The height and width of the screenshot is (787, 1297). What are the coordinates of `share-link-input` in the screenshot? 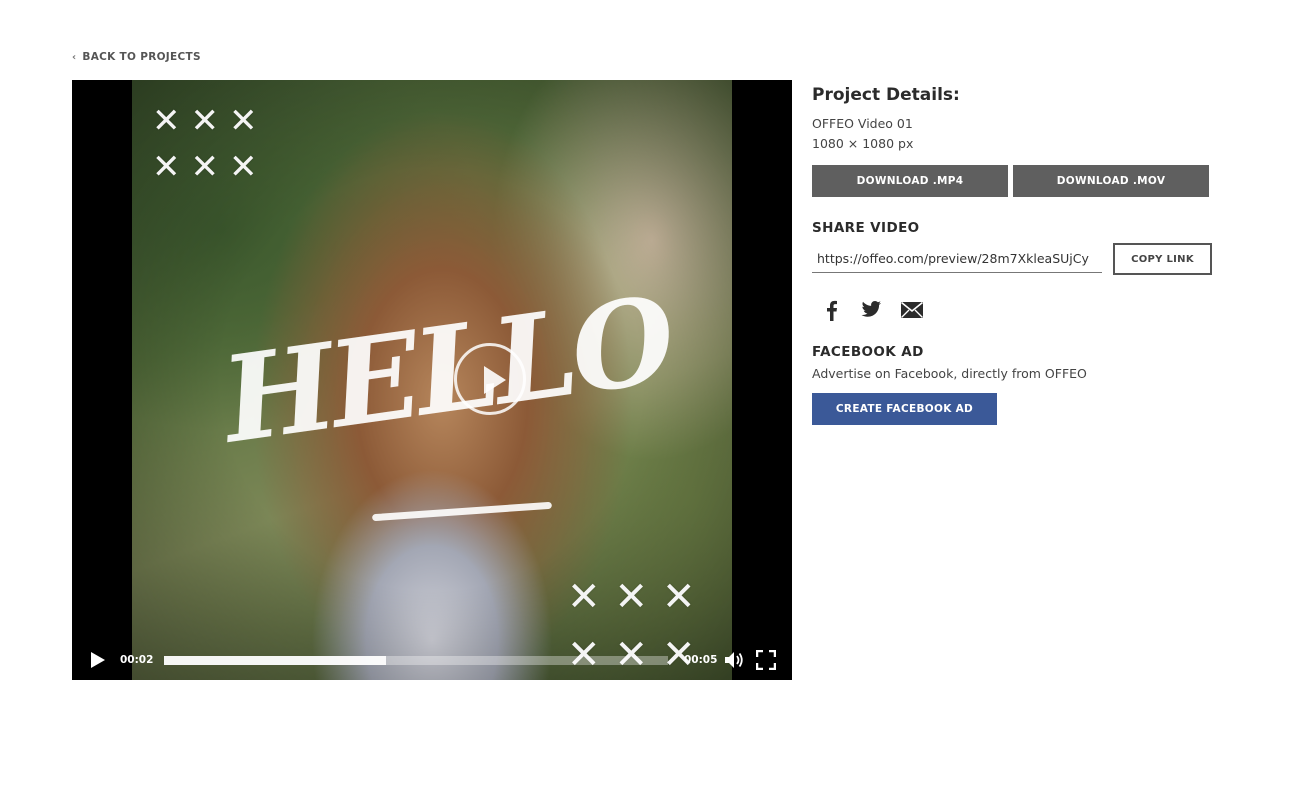 It's located at (957, 259).